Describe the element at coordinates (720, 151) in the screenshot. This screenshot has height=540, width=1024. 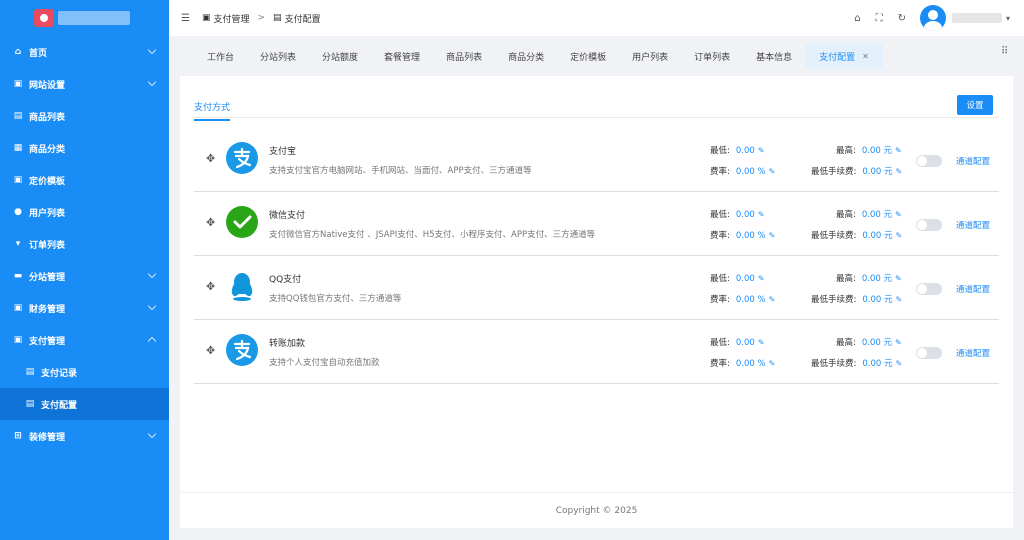
I see `min-amount-label: 最低:` at that location.